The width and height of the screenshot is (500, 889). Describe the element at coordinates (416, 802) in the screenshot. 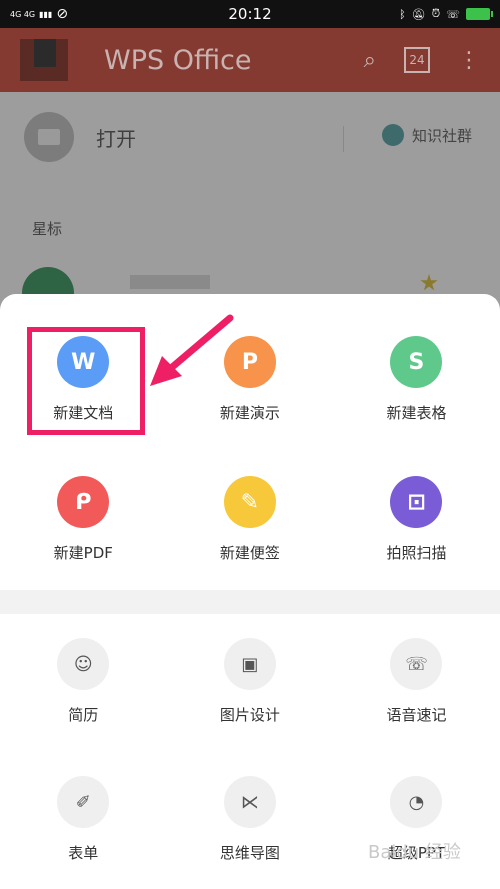

I see `super-ppt-icon: ◔` at that location.